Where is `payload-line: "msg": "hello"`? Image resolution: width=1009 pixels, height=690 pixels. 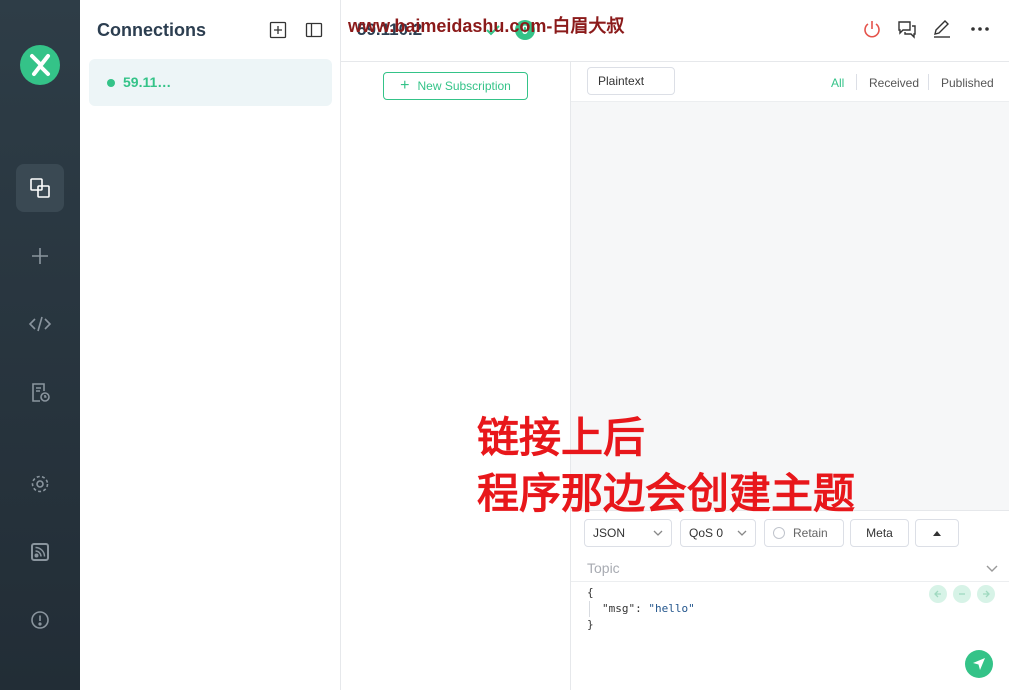 payload-line: "msg": "hello" is located at coordinates (642, 609).